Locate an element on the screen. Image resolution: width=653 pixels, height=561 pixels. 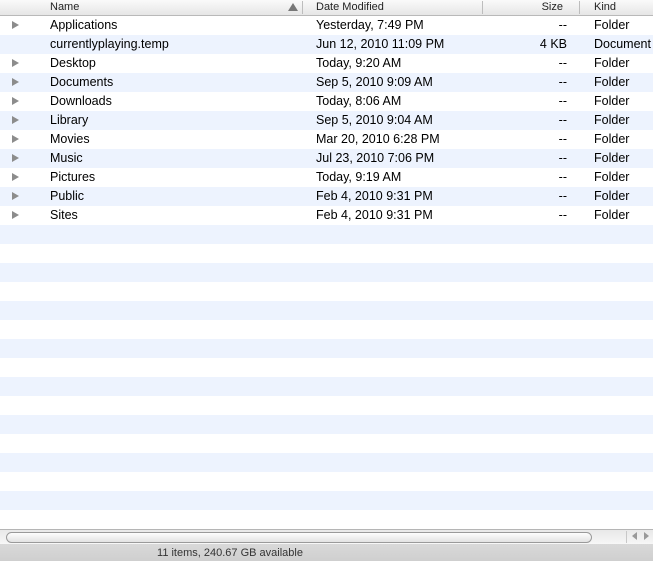
file-kind: Document is located at coordinates (622, 44).